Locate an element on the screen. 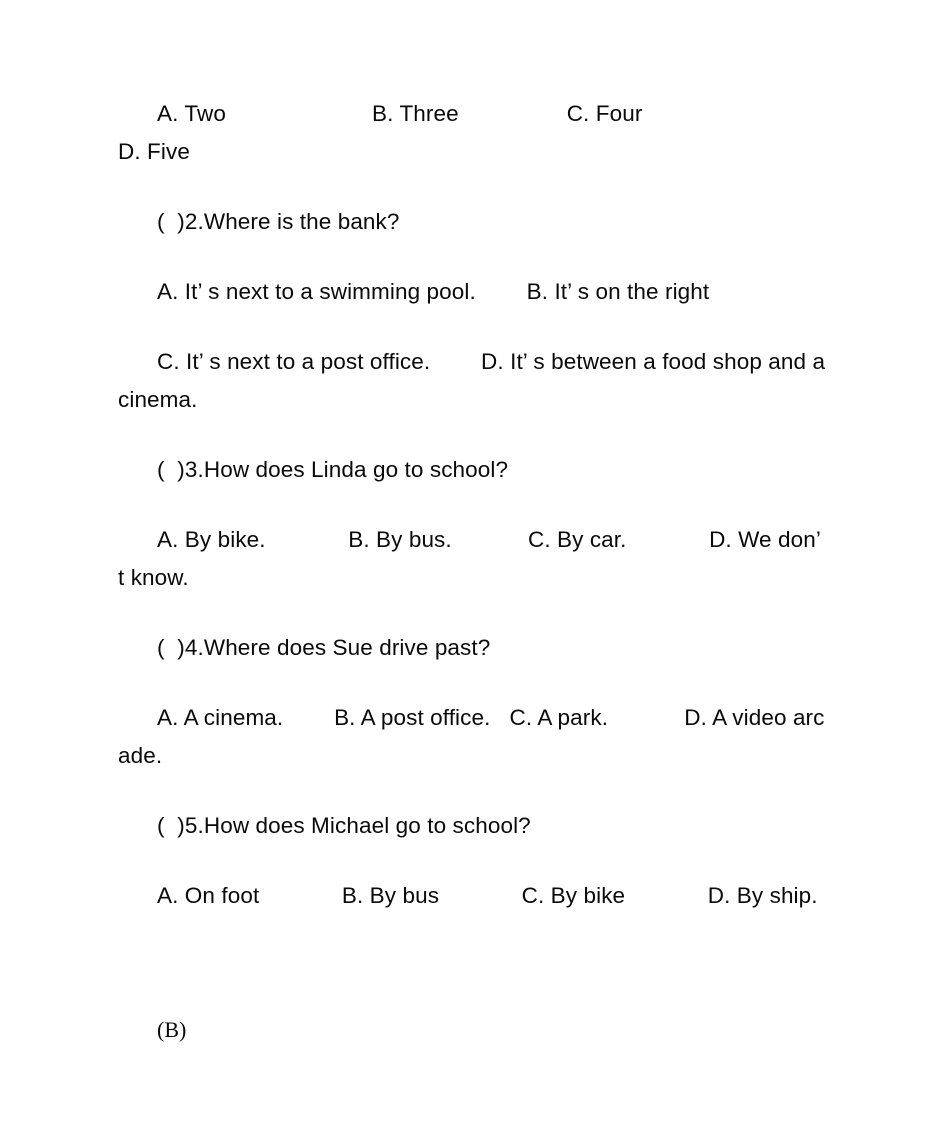 Image resolution: width=945 pixels, height=1123 pixels. question-3-stem: ( )3.How does Linda go to school? is located at coordinates (333, 469).